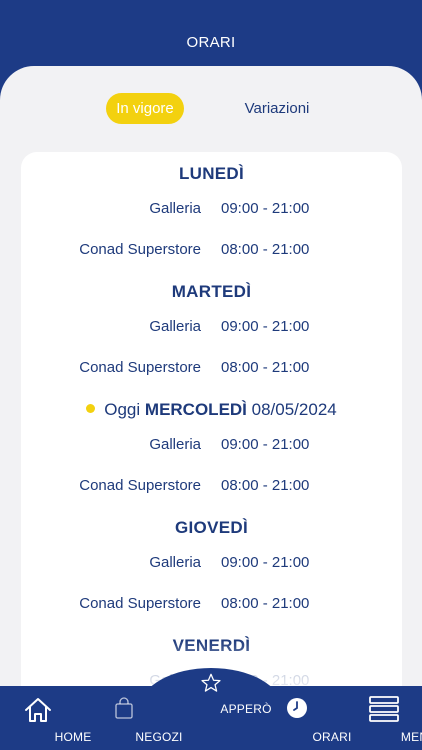 The height and width of the screenshot is (750, 422). I want to click on shopping-bag-icon, so click(124, 710).